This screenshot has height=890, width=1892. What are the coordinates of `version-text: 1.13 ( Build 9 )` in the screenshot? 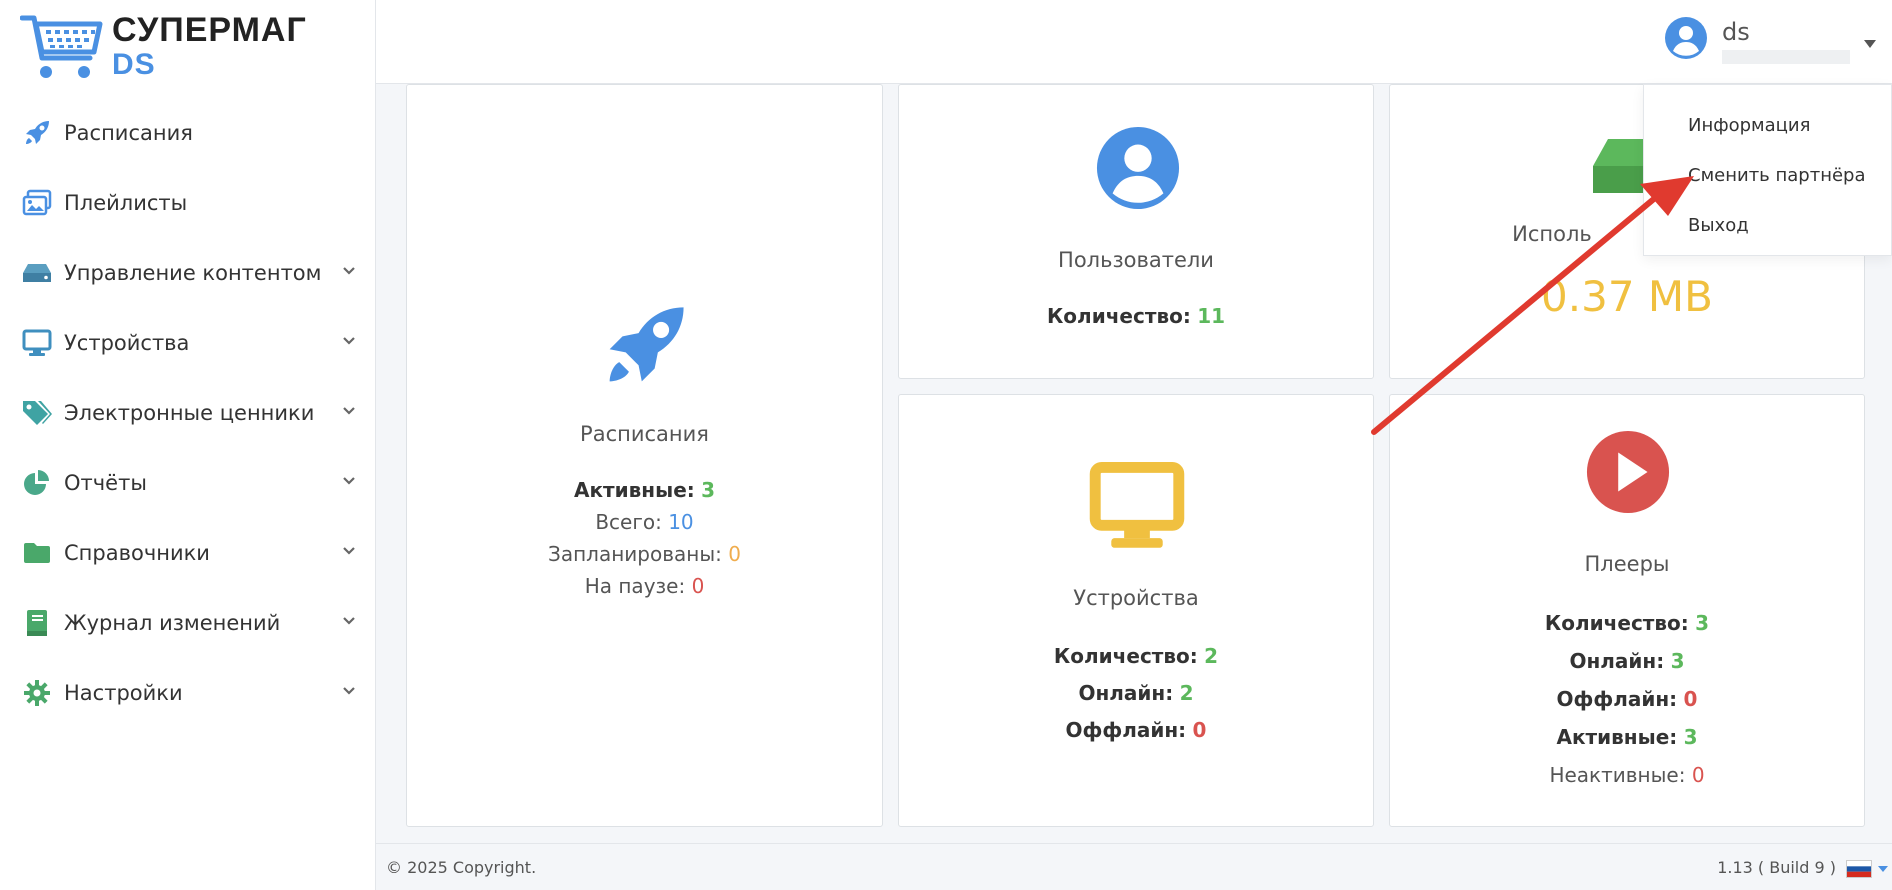 It's located at (1776, 867).